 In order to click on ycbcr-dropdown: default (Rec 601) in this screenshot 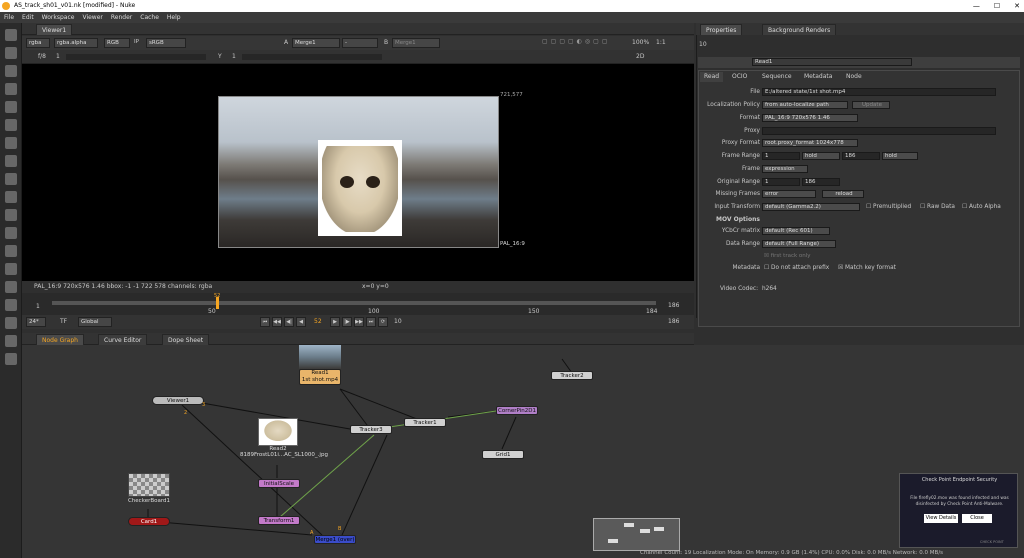, I will do `click(796, 231)`.